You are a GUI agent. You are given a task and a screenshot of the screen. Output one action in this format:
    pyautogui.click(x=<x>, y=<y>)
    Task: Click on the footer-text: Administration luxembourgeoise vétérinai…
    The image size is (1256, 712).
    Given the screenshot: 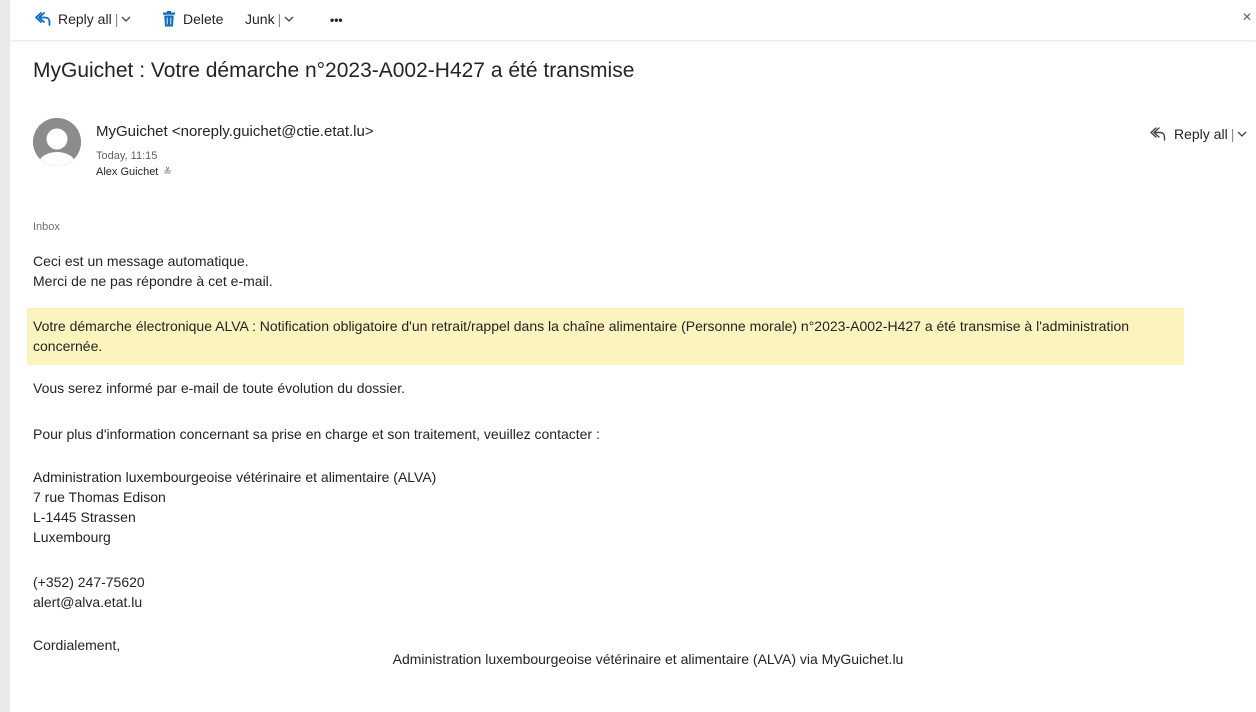 What is the action you would take?
    pyautogui.click(x=648, y=659)
    